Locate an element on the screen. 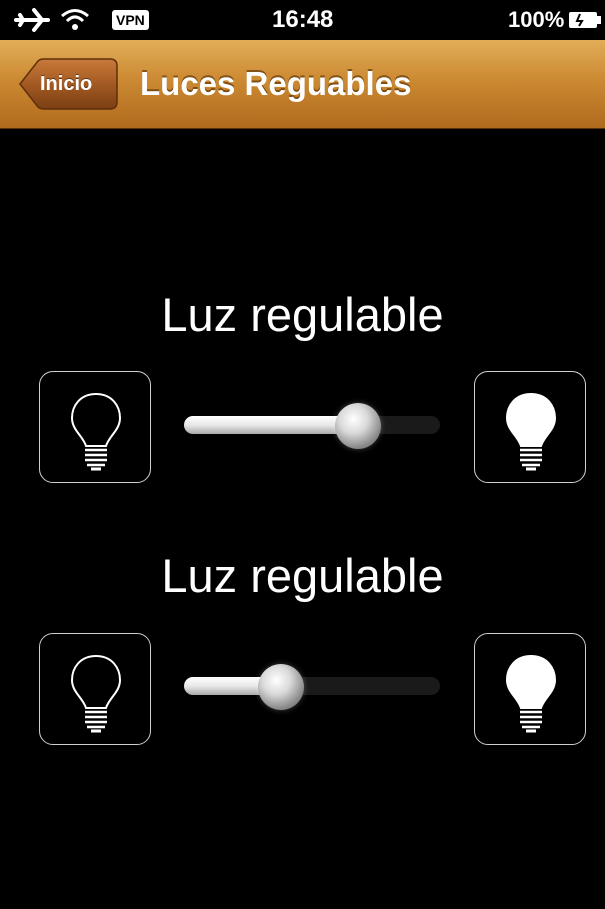 The width and height of the screenshot is (605, 909). wifi-icon is located at coordinates (75, 20).